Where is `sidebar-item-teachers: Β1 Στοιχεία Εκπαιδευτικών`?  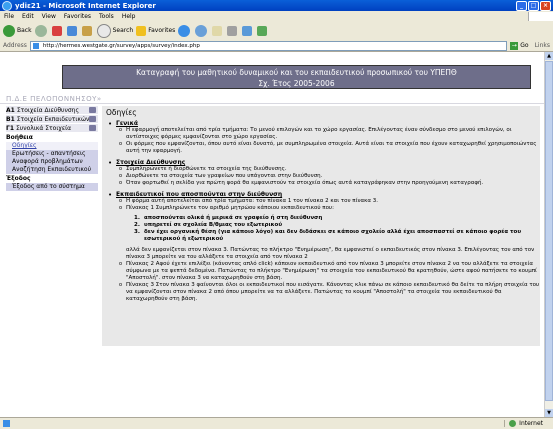 sidebar-item-teachers: Β1 Στοιχεία Εκπαιδευτικών is located at coordinates (52, 119).